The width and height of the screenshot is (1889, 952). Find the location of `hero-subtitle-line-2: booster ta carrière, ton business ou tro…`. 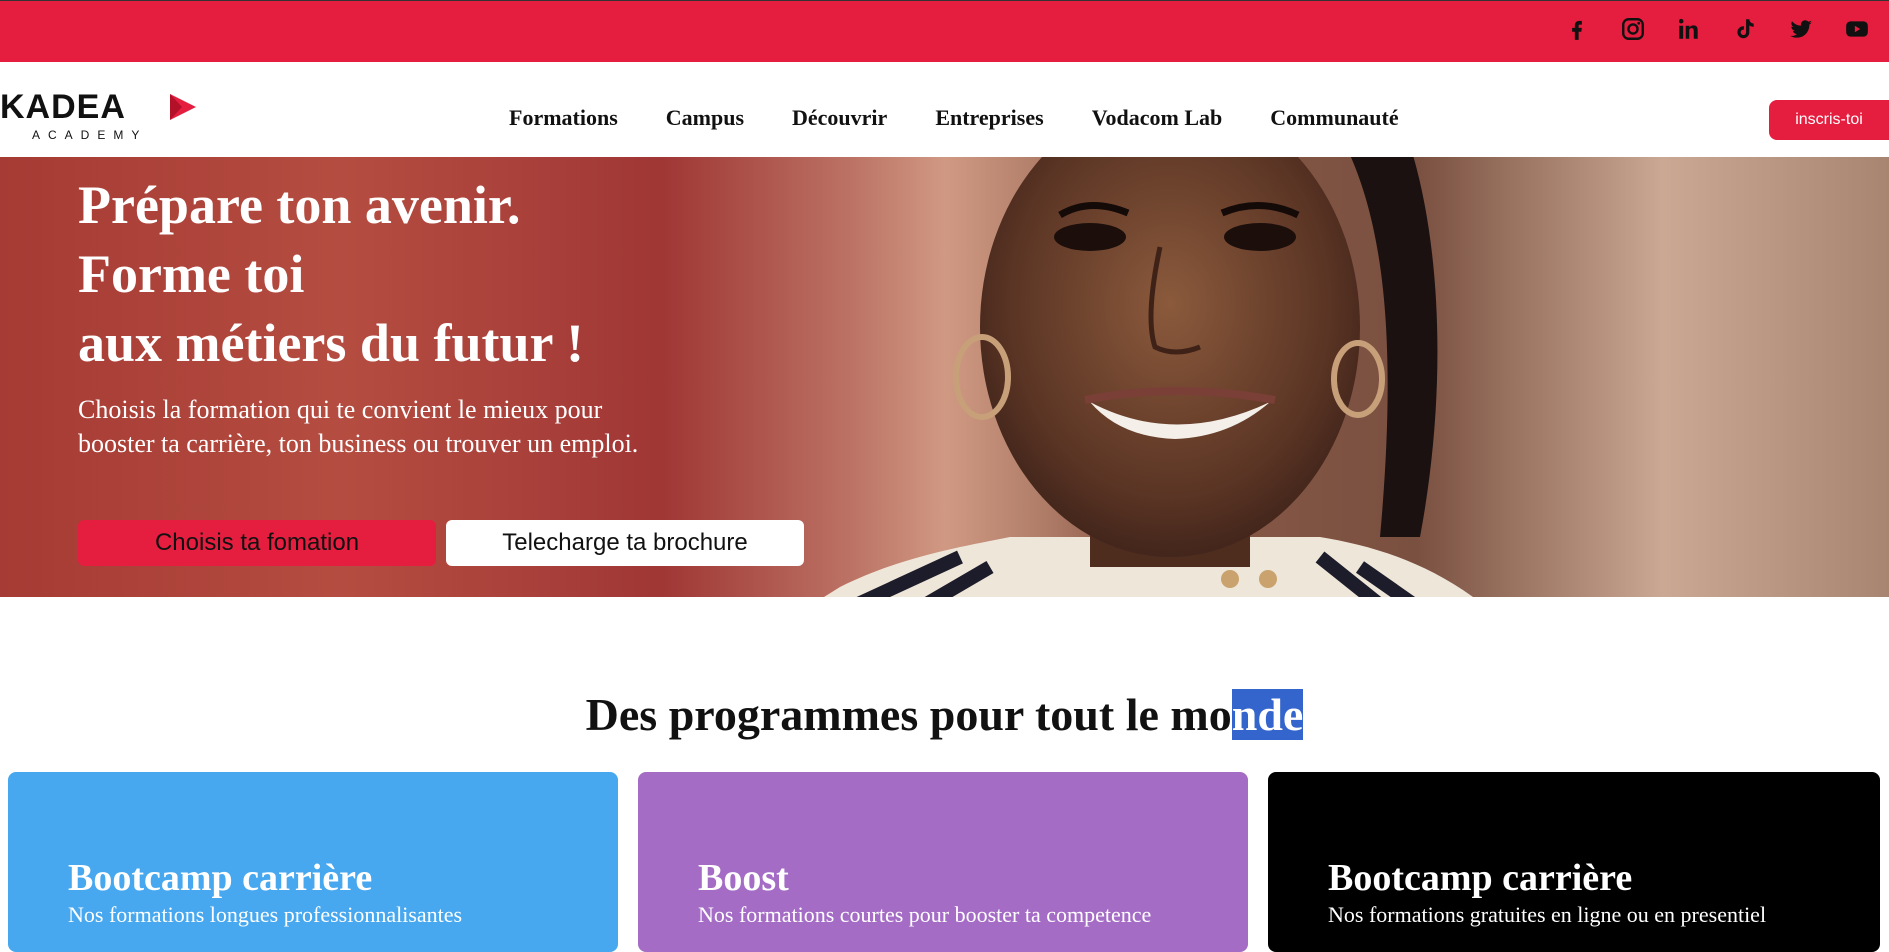

hero-subtitle-line-2: booster ta carrière, ton business ou tro… is located at coordinates (358, 443).